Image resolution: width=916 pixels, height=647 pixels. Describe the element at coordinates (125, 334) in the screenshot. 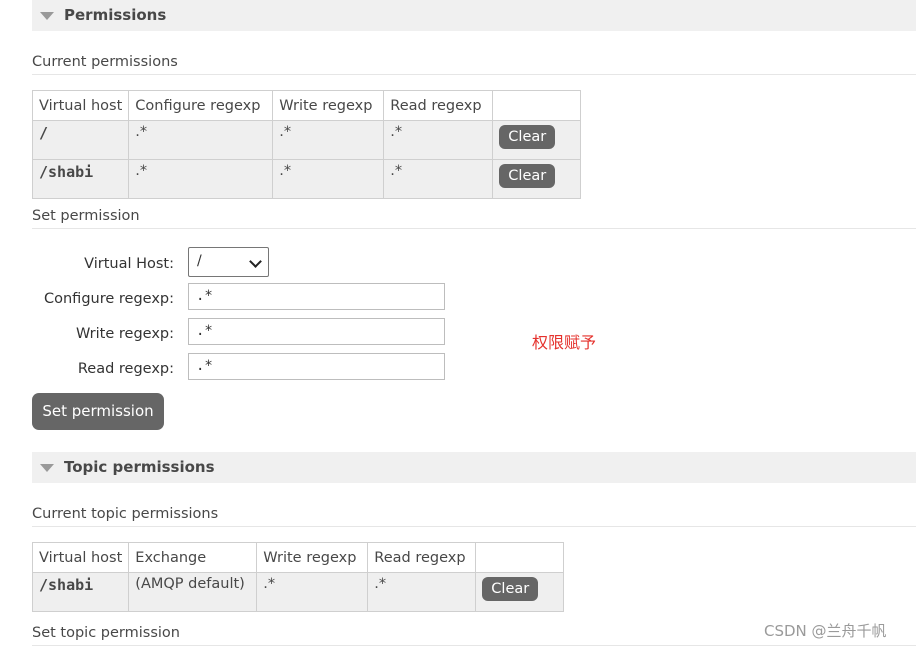

I see `write-regexp-label: Write regexp:` at that location.